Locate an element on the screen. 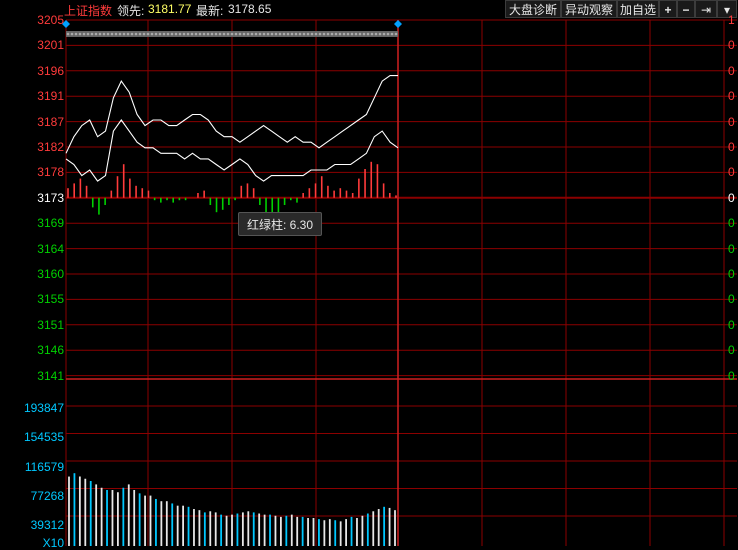  volume-tick-label: 154535 is located at coordinates (43, 437).